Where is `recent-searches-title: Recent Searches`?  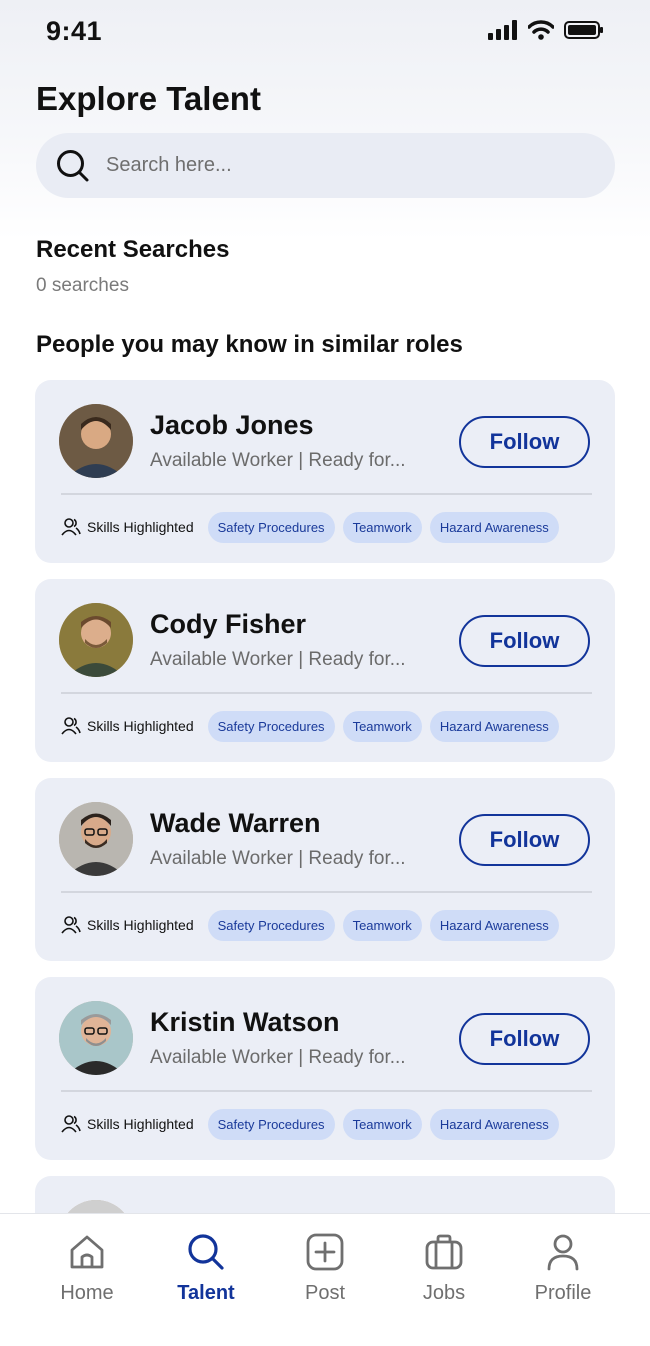 recent-searches-title: Recent Searches is located at coordinates (133, 249).